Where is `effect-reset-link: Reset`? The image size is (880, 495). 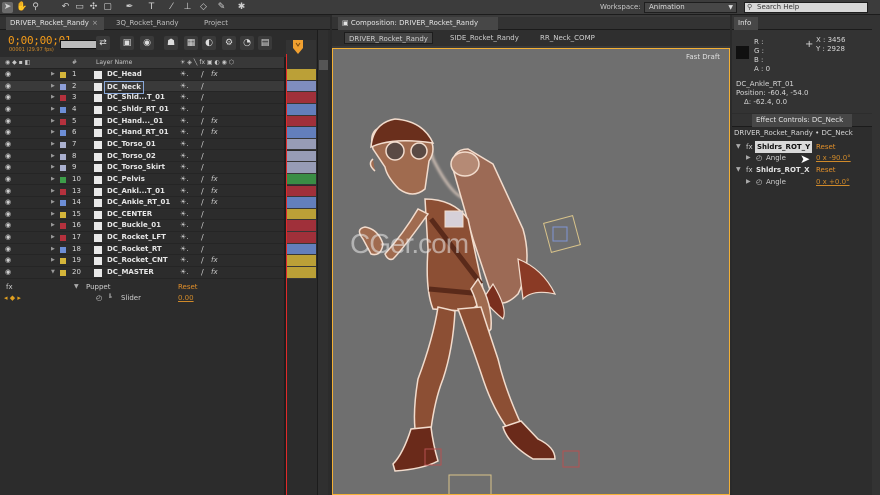
effect-reset-link: Reset is located at coordinates (826, 170).